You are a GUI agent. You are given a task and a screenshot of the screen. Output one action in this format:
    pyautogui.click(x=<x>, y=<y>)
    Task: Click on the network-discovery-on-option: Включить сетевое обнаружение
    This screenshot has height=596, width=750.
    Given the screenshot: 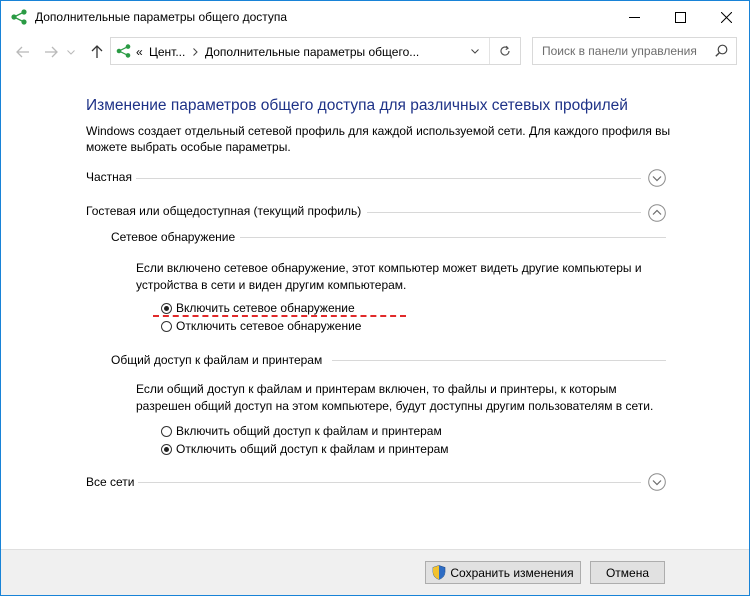 What is the action you would take?
    pyautogui.click(x=258, y=308)
    